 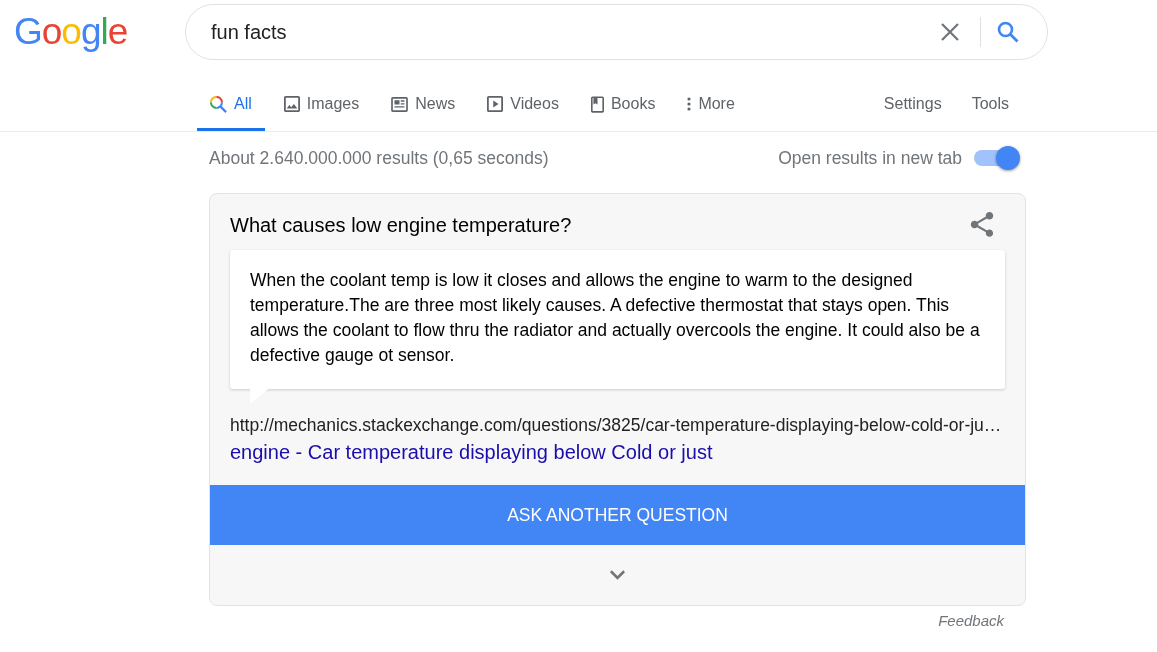 What do you see at coordinates (597, 104) in the screenshot?
I see `book-icon` at bounding box center [597, 104].